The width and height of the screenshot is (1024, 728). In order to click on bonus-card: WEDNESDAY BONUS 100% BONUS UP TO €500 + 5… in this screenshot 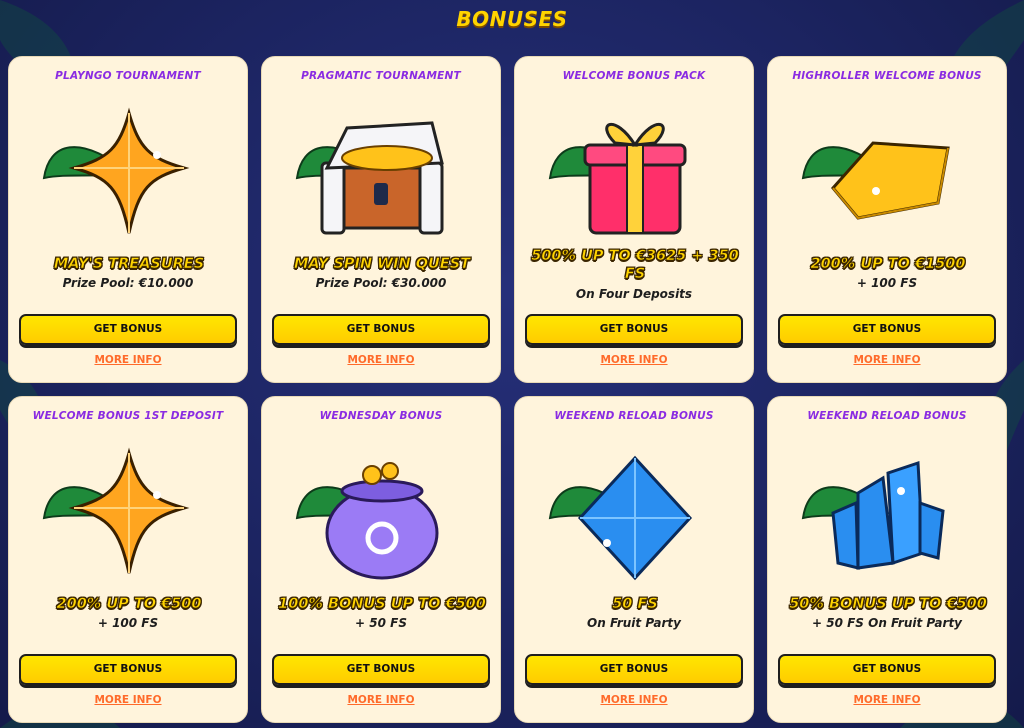, I will do `click(381, 559)`.